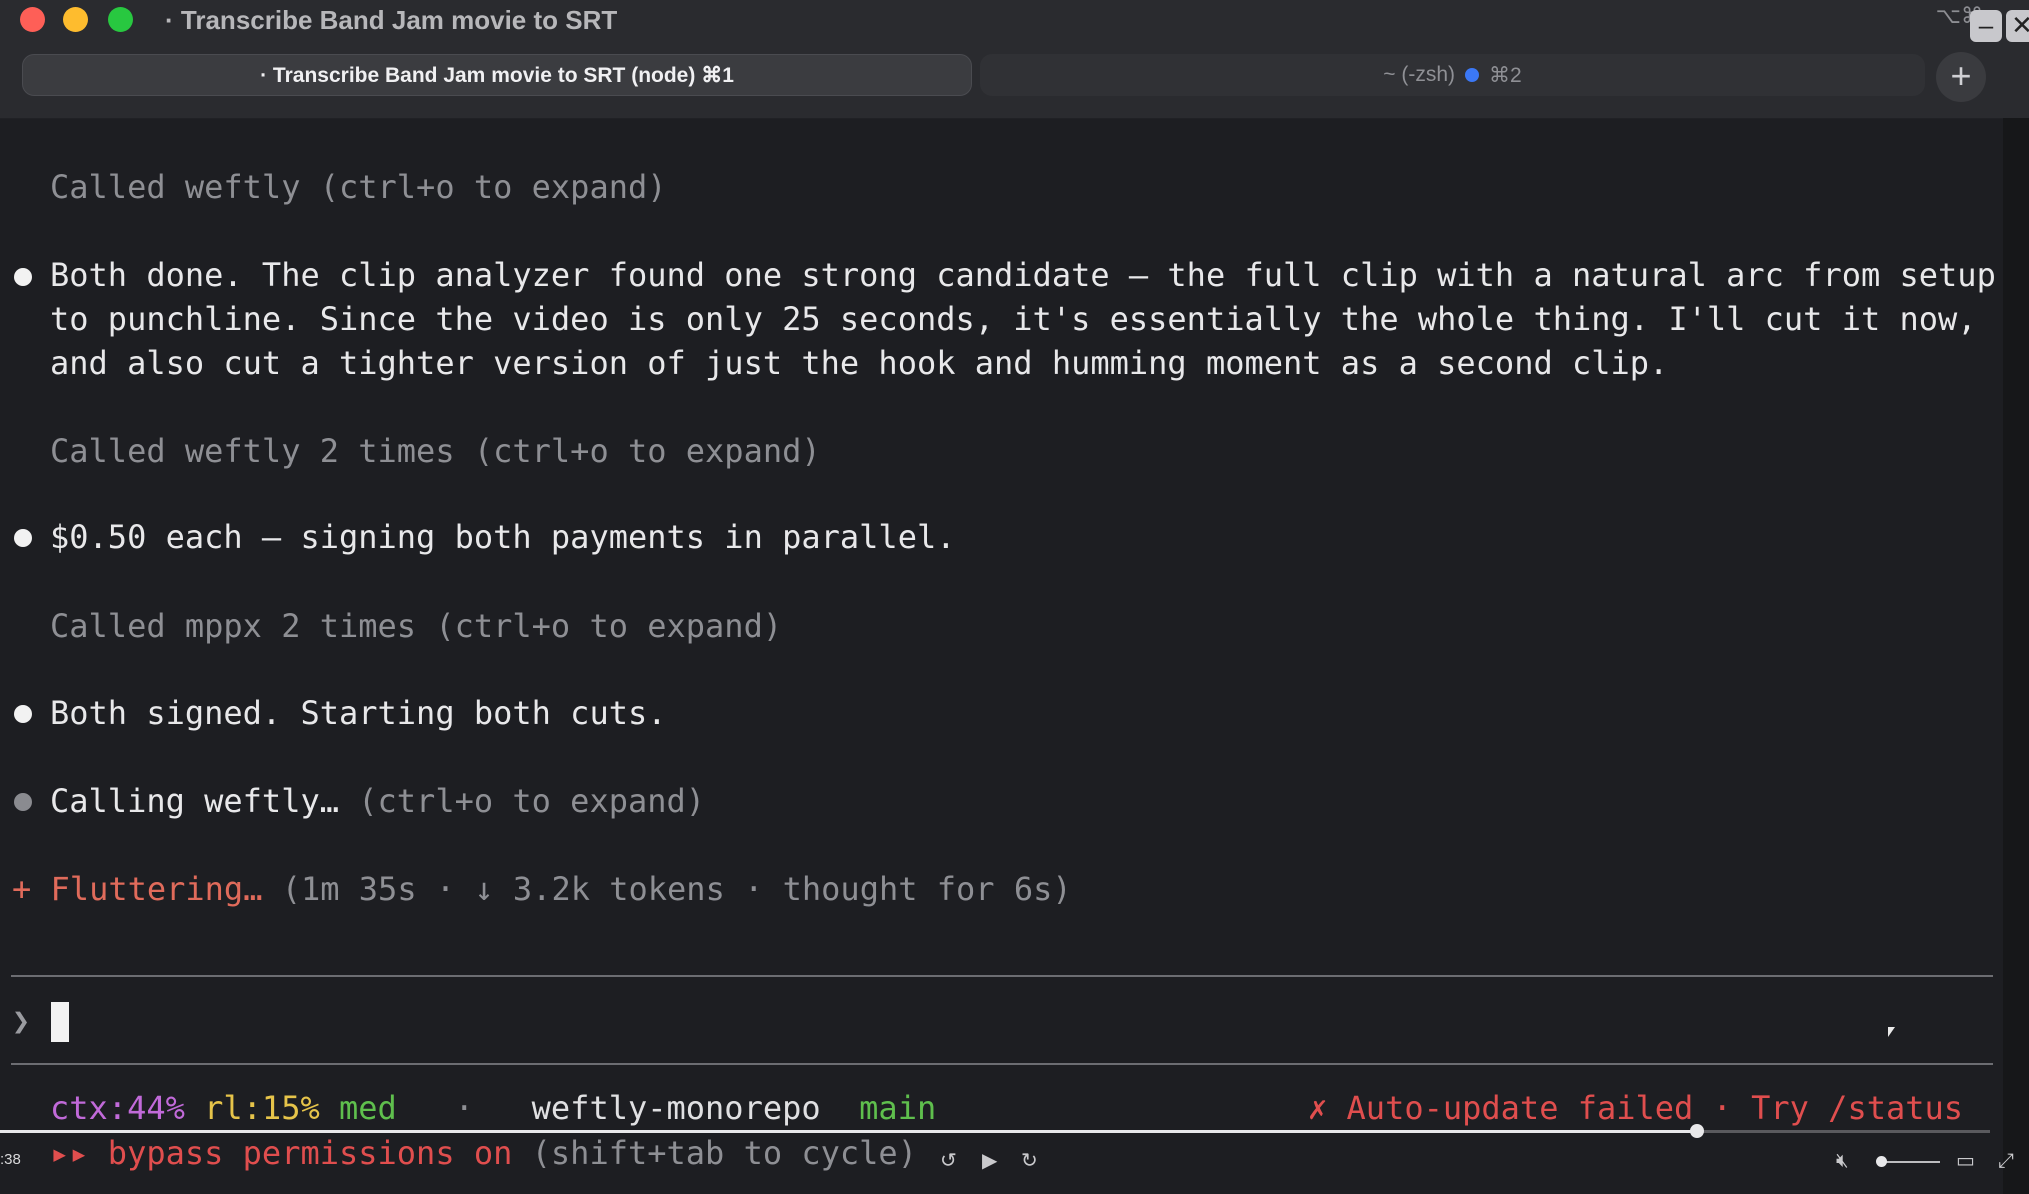 This screenshot has width=2029, height=1194. Describe the element at coordinates (1910, 1162) in the screenshot. I see `volume-slider` at that location.